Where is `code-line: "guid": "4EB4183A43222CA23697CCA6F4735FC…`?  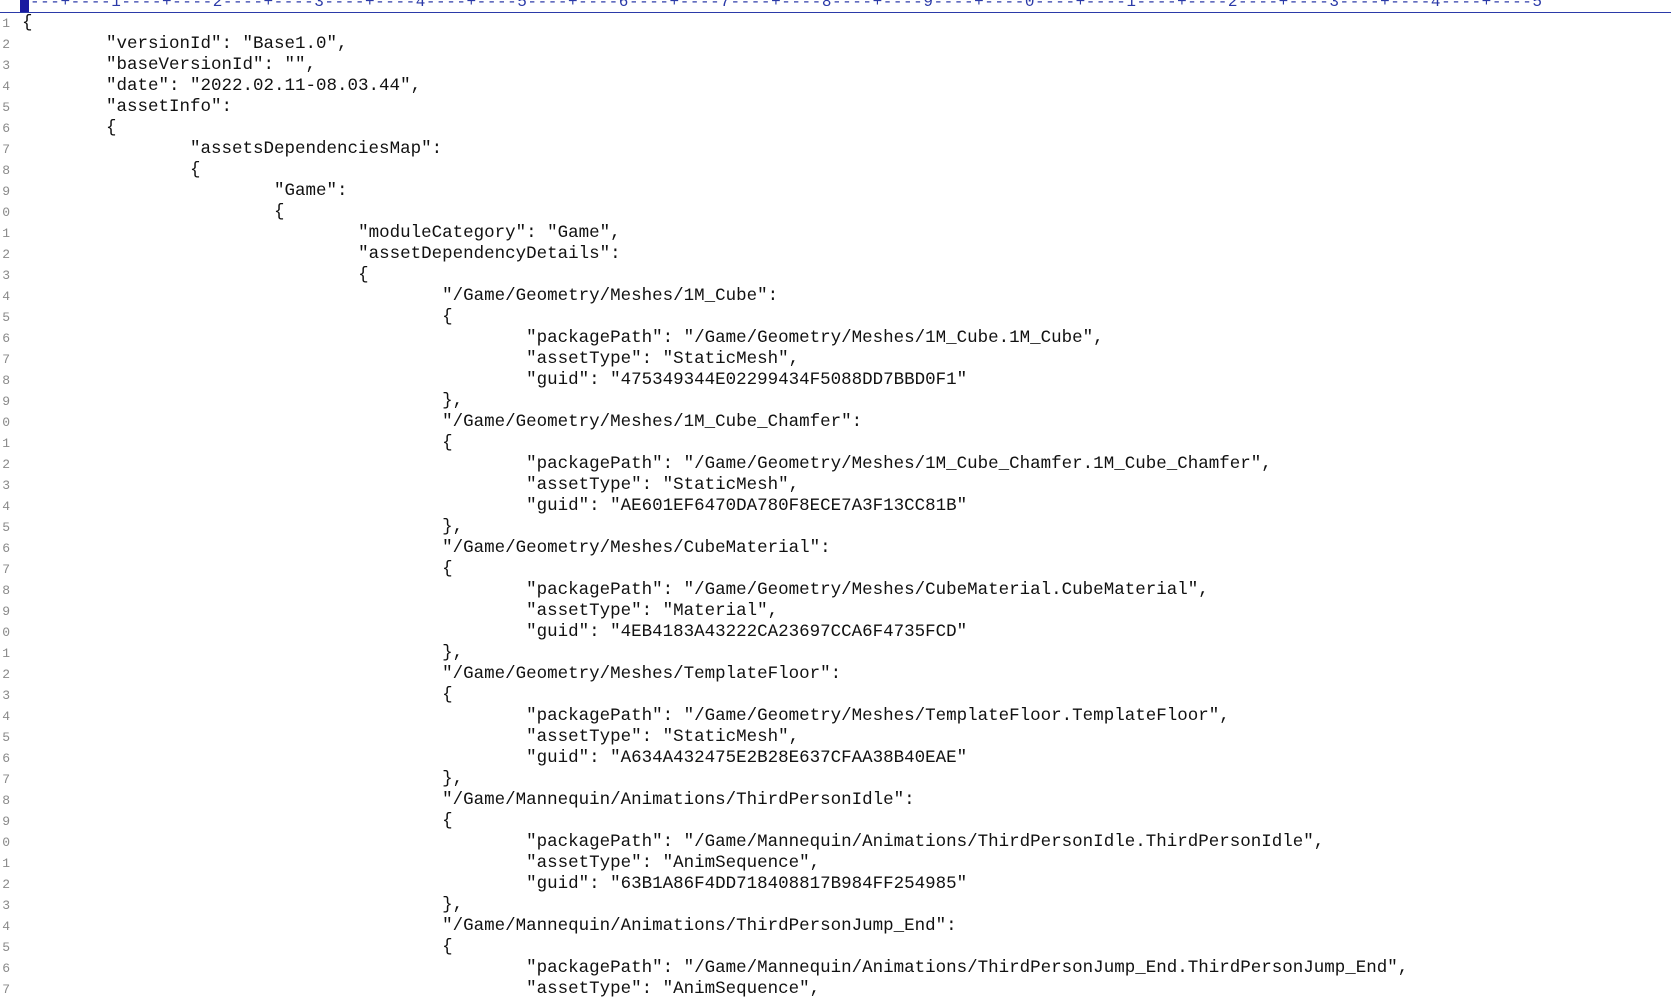
code-line: "guid": "4EB4183A43222CA23697CCA6F4735FC… is located at coordinates (846, 632).